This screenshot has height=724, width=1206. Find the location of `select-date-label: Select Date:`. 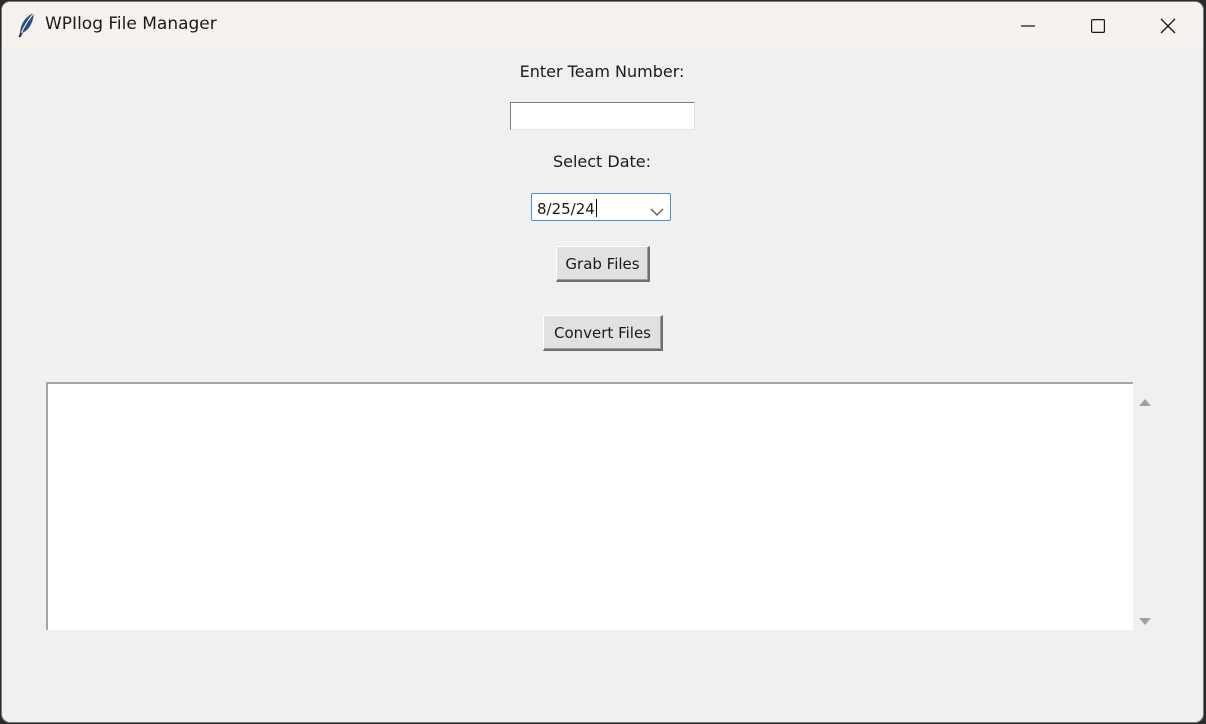

select-date-label: Select Date: is located at coordinates (602, 161).